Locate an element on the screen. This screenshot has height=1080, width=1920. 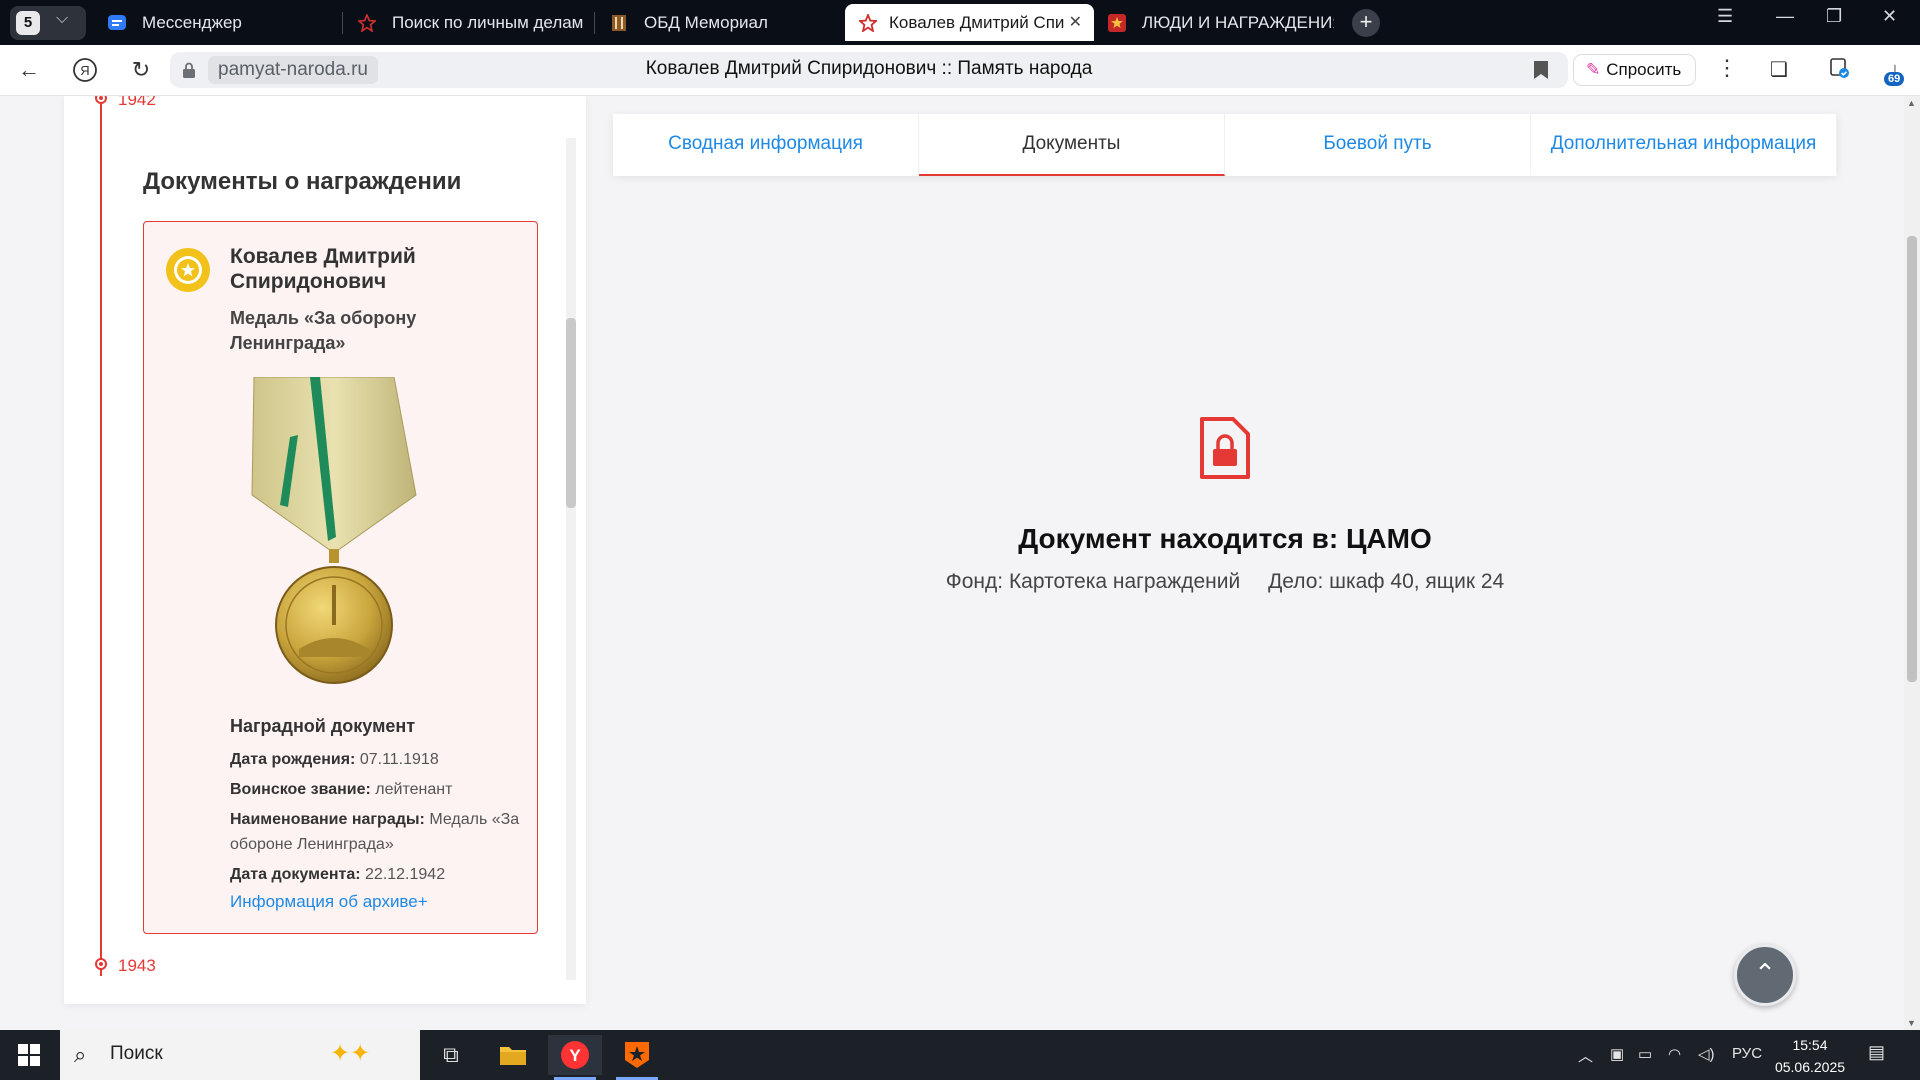
rank-field: Воинское звание: лейтенант is located at coordinates (378, 789).